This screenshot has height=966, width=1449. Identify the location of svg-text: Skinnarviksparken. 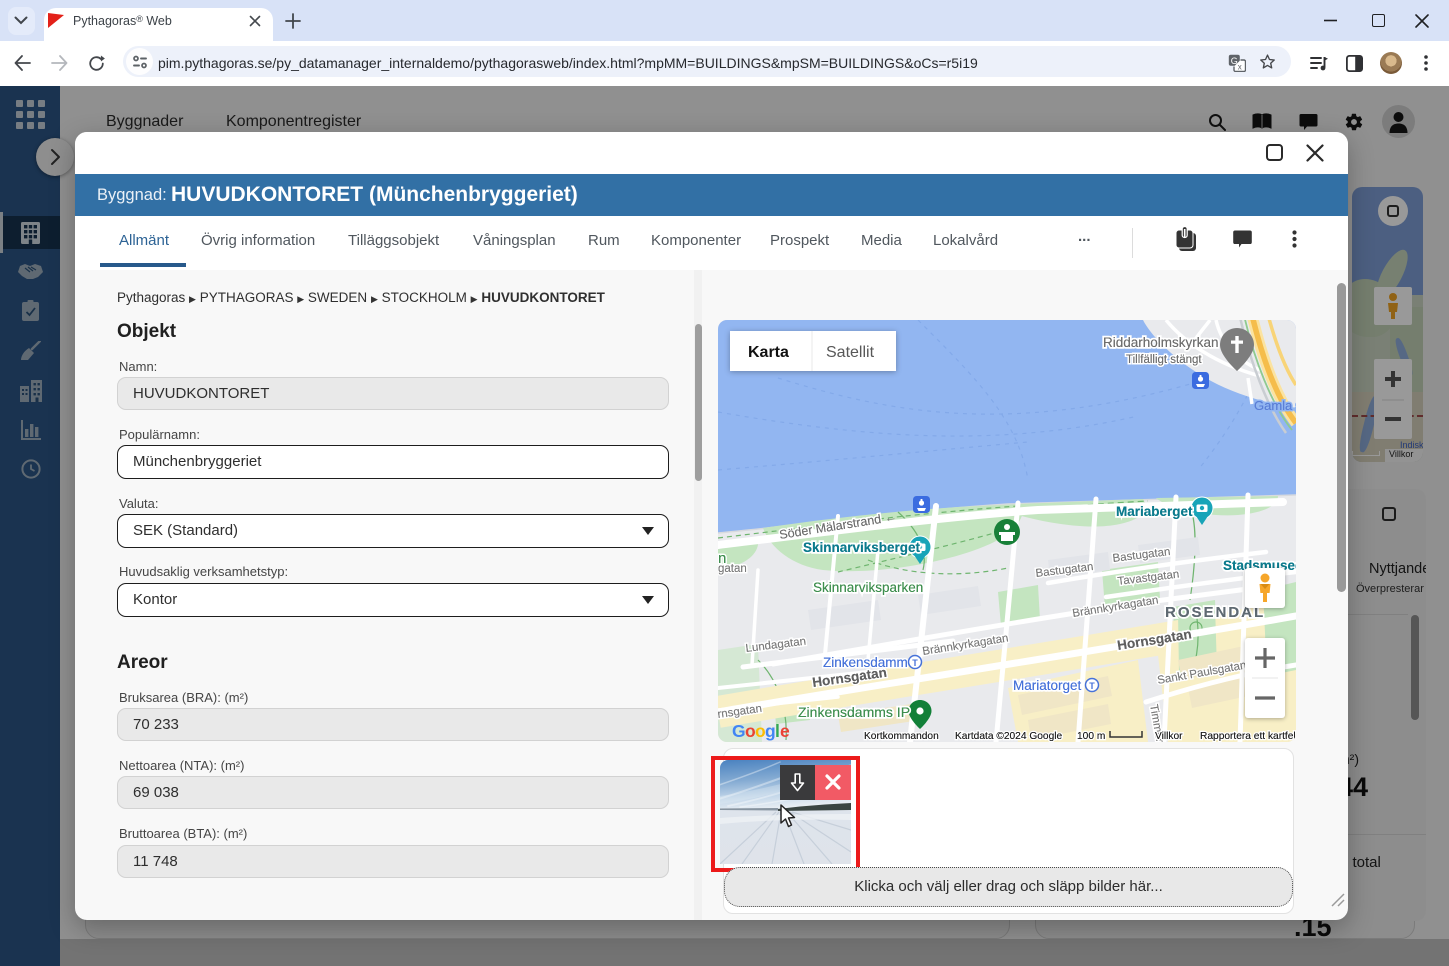
(868, 587).